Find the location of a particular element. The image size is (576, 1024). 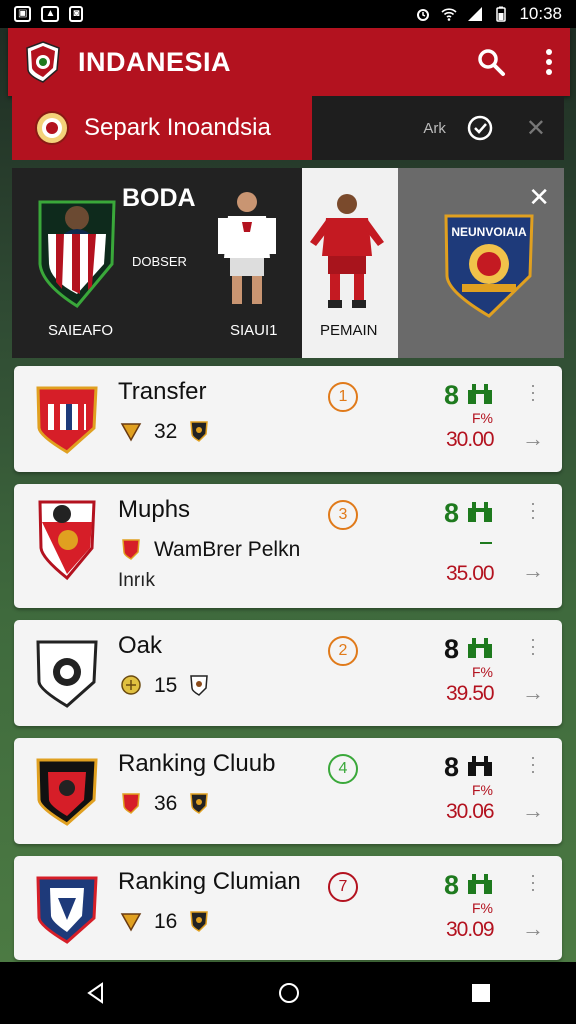

battery-icon is located at coordinates (501, 14).